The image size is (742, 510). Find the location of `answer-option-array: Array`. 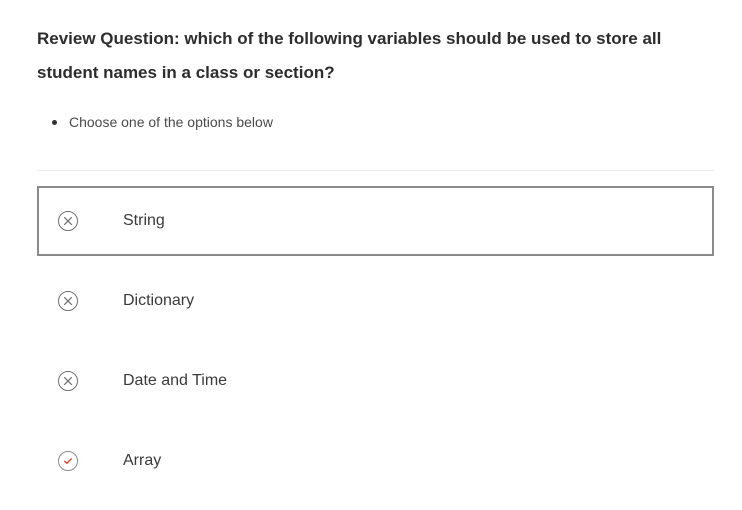

answer-option-array: Array is located at coordinates (375, 461).